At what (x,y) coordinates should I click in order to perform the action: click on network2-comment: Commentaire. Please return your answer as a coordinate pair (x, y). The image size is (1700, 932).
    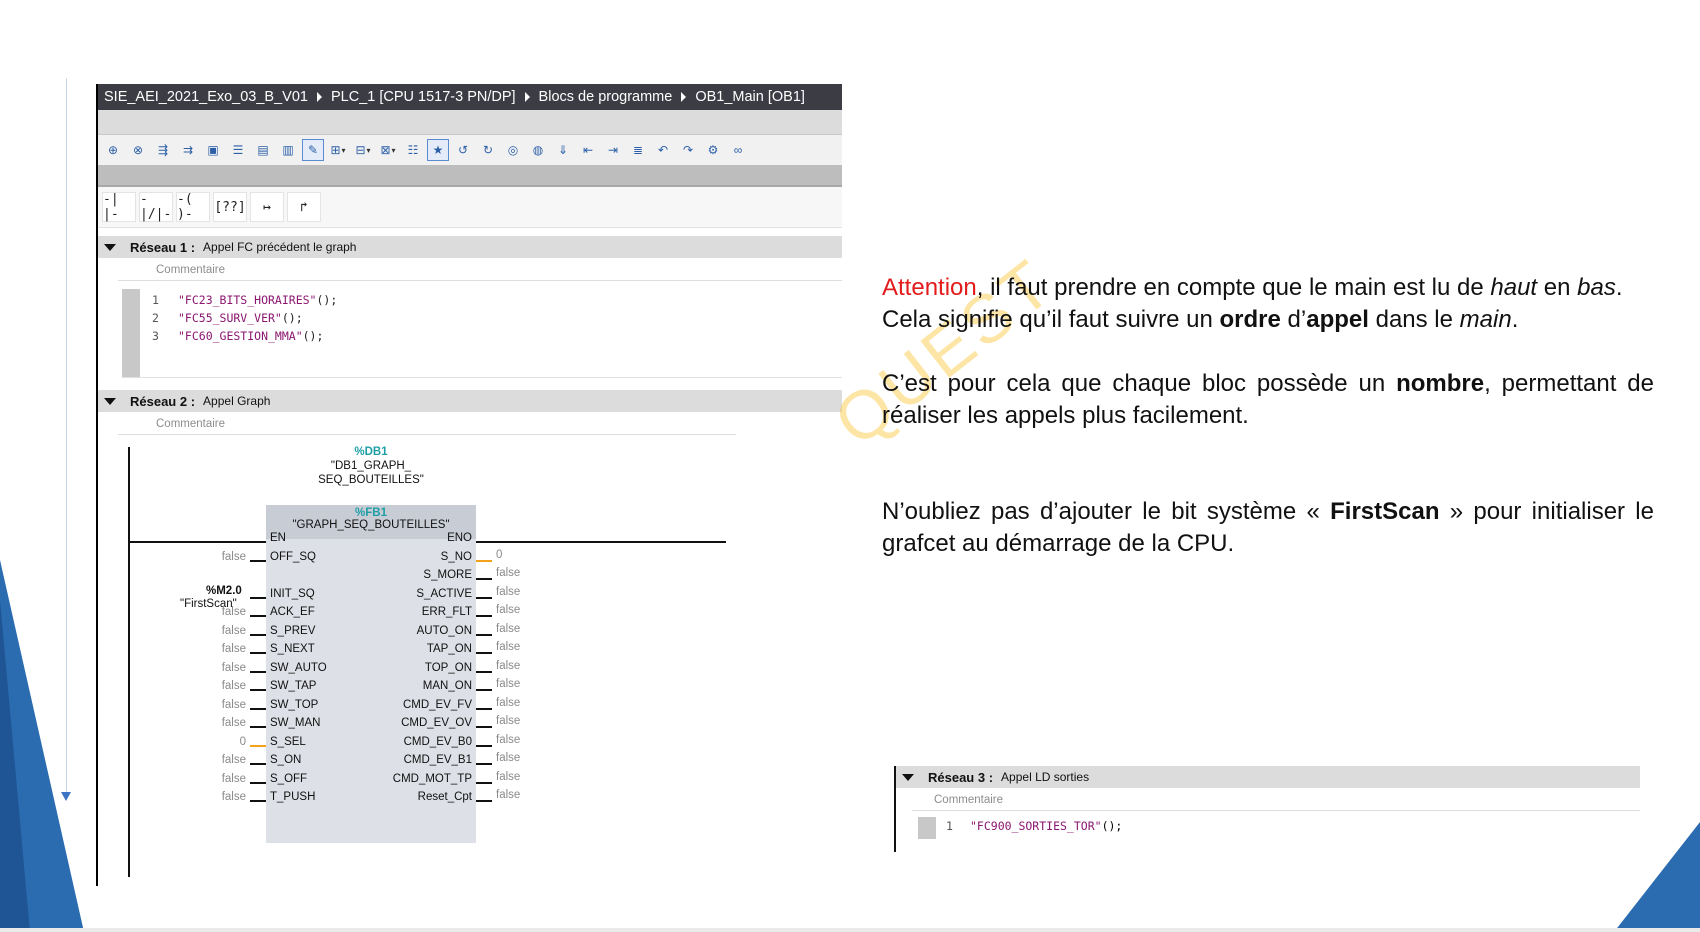
    Looking at the image, I should click on (427, 423).